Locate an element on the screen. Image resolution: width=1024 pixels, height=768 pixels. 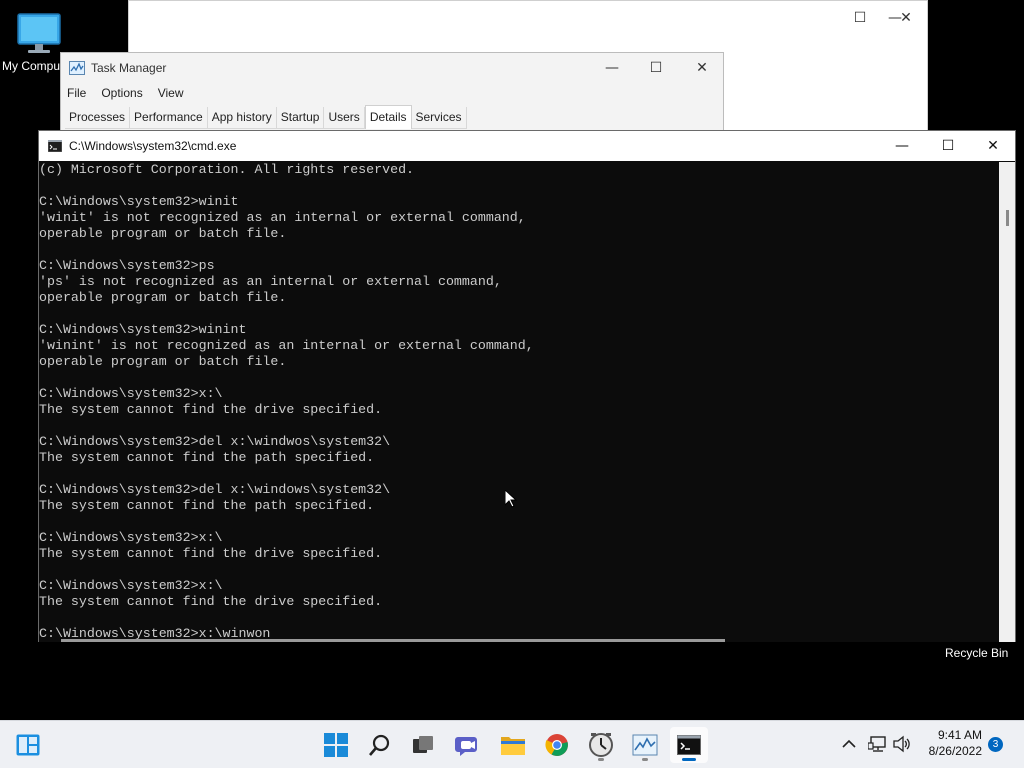
tab-performance: Performance is located at coordinates (169, 118).